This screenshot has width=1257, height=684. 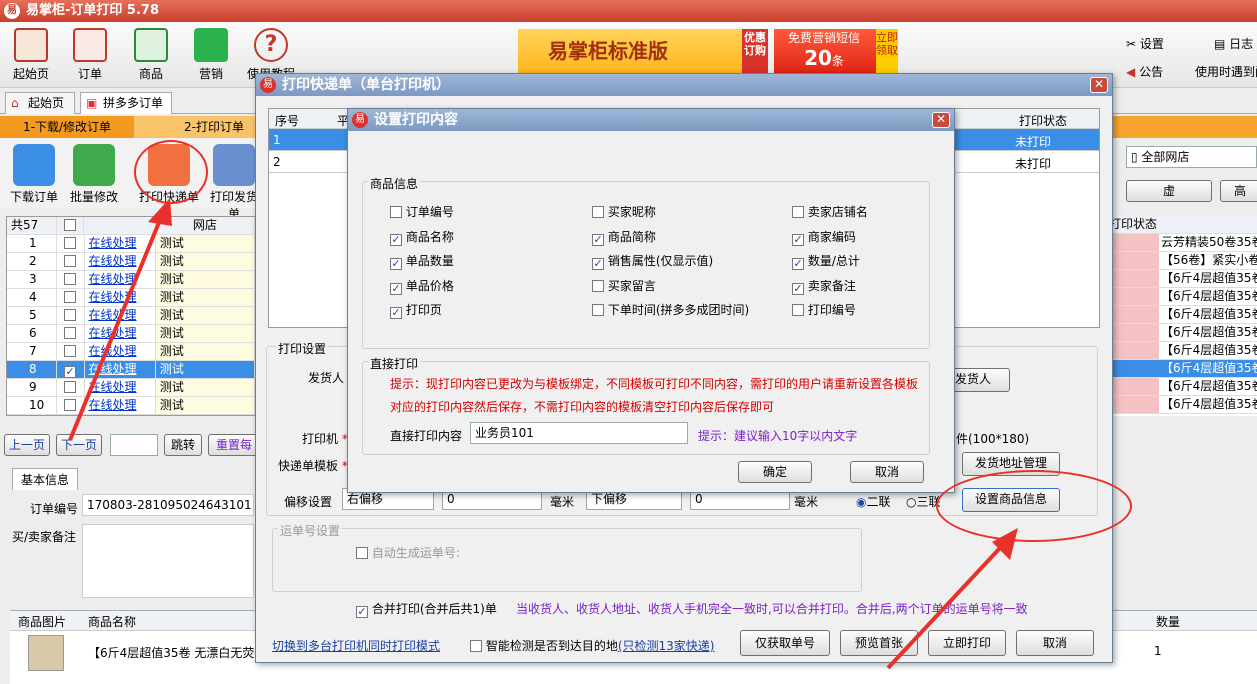 What do you see at coordinates (115, 330) in the screenshot?
I see `arrow-to-print-button` at bounding box center [115, 330].